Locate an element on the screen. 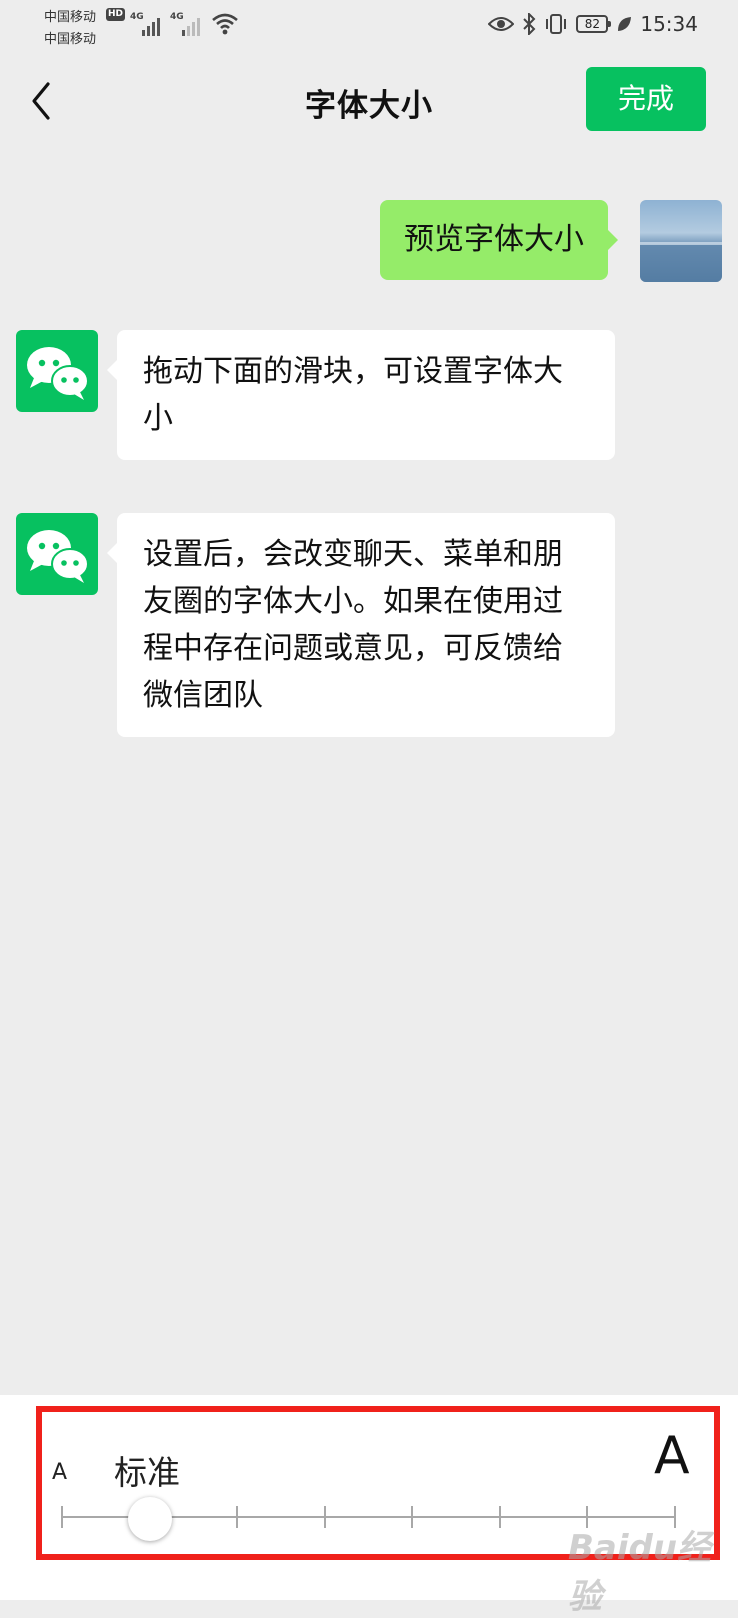 The width and height of the screenshot is (738, 1618). carrier-label: 中国移动 is located at coordinates (70, 17).